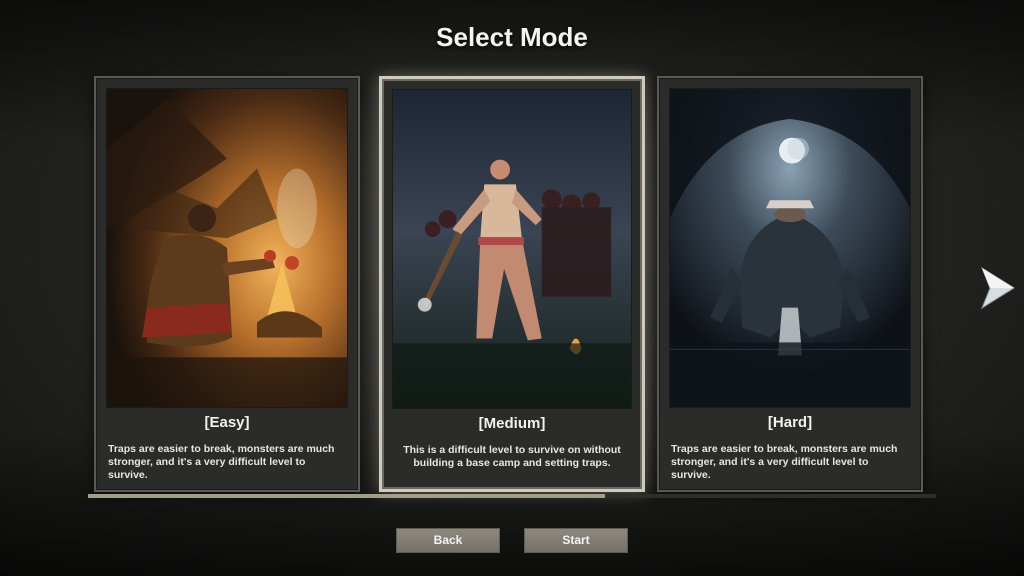 The height and width of the screenshot is (576, 1024). I want to click on back-button: Back, so click(448, 540).